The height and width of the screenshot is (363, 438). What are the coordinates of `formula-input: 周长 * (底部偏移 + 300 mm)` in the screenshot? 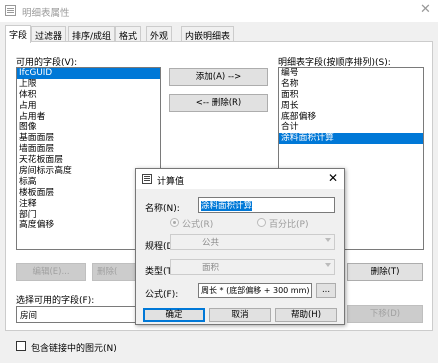 It's located at (255, 290).